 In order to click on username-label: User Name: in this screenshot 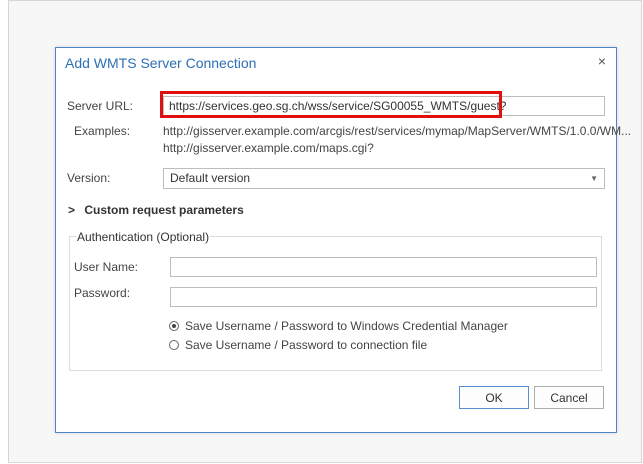, I will do `click(106, 267)`.